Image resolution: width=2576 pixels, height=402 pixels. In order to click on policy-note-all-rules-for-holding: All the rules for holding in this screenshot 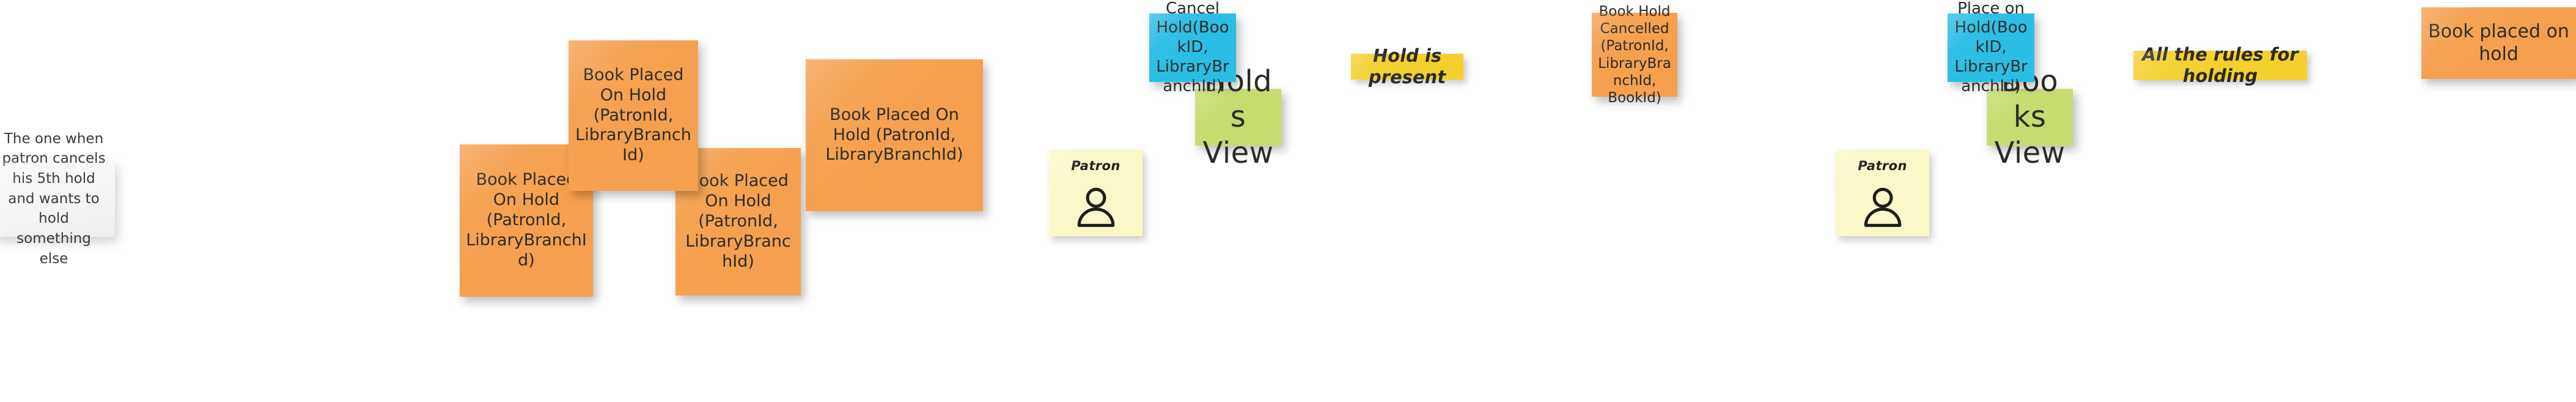, I will do `click(2220, 65)`.